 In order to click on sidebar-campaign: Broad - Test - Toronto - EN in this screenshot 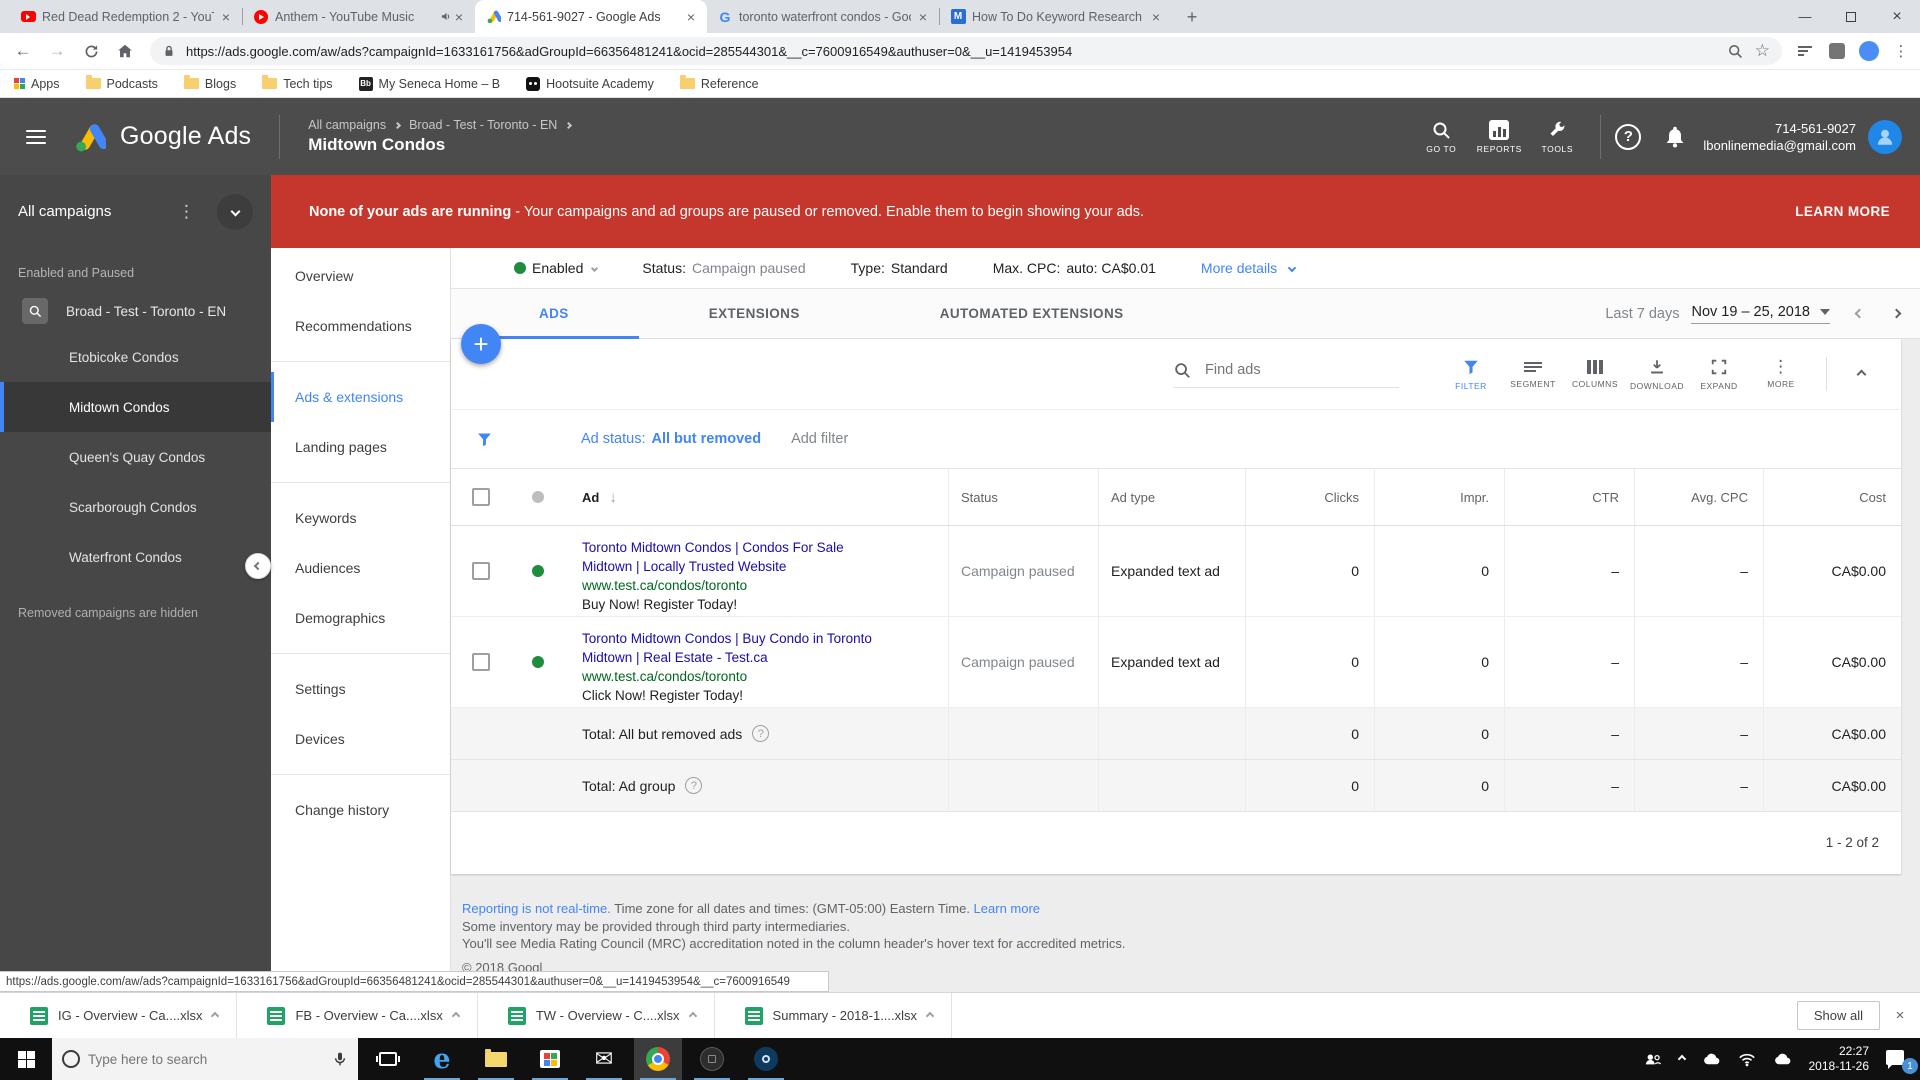, I will do `click(135, 311)`.